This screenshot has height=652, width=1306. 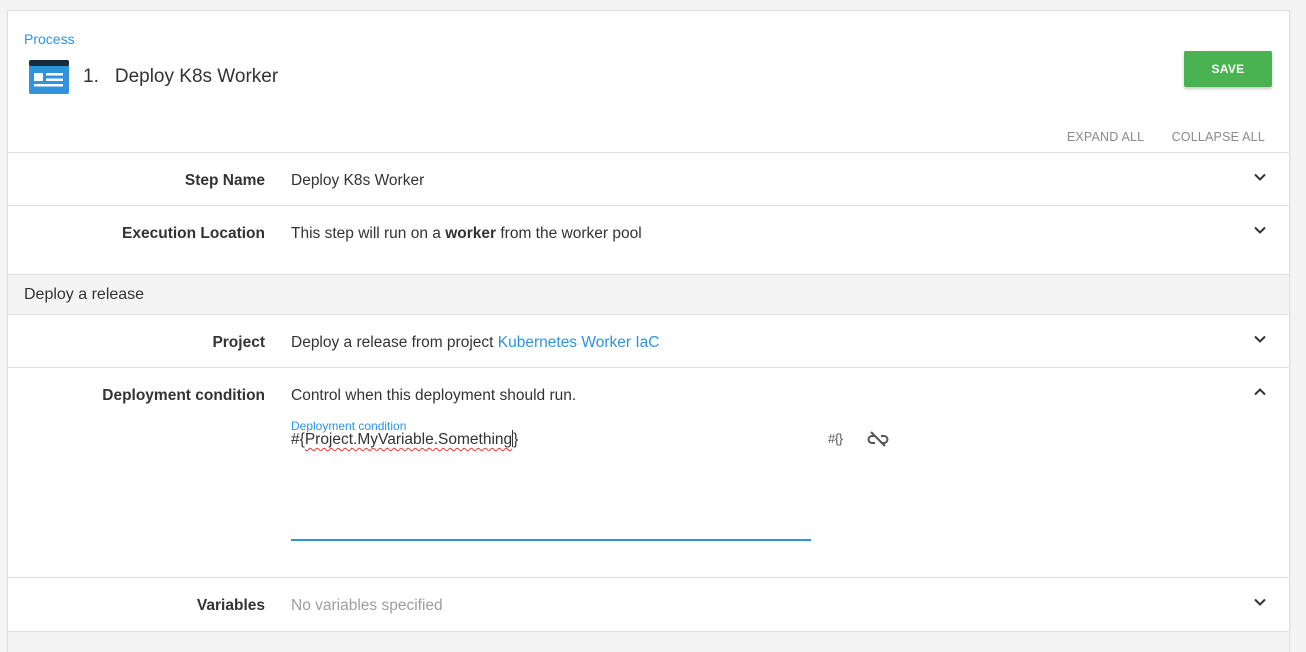 What do you see at coordinates (230, 605) in the screenshot?
I see `variables-label: Variables` at bounding box center [230, 605].